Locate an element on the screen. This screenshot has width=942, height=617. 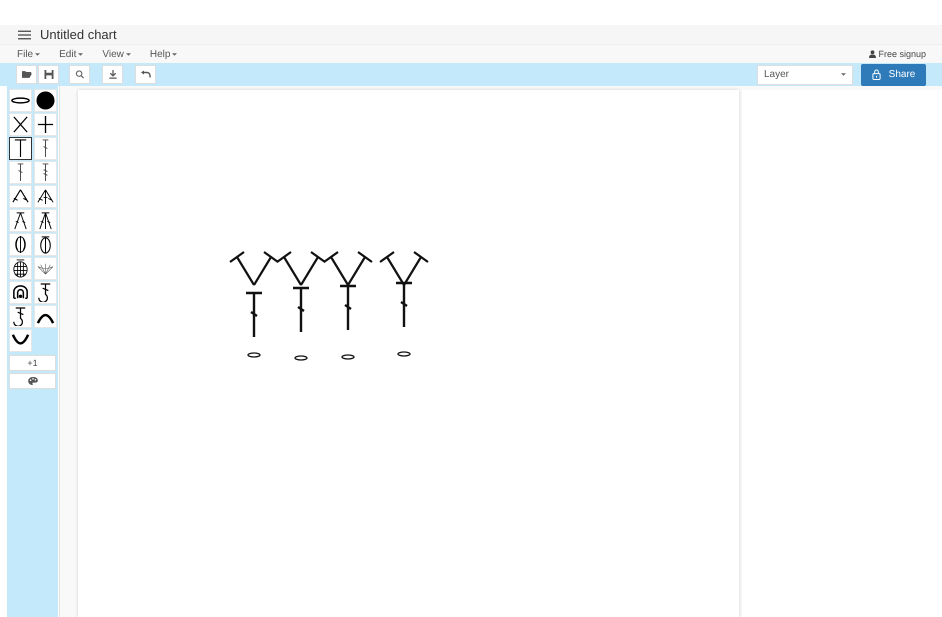
stitch-cross-button is located at coordinates (20, 124).